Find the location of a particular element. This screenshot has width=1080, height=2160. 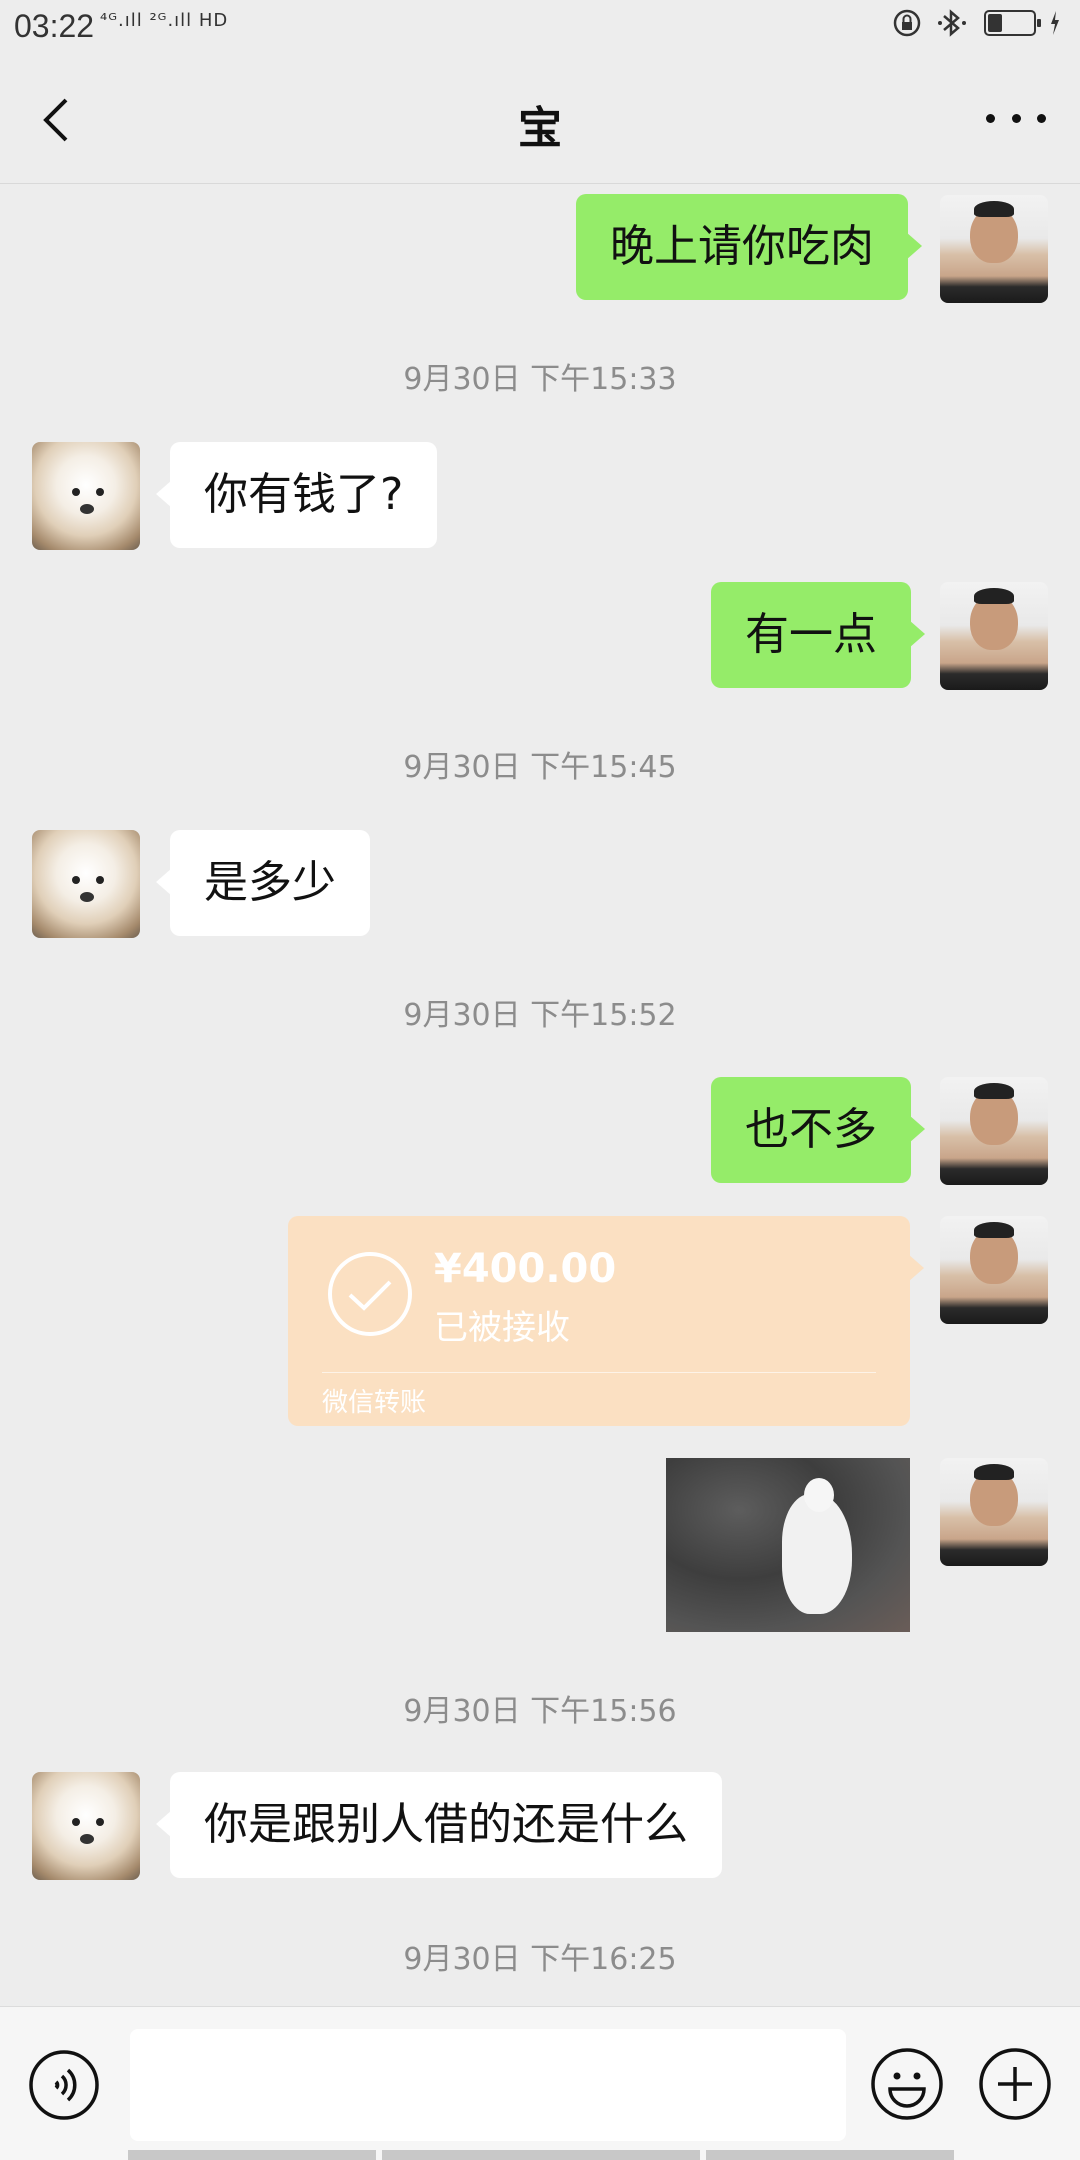

more-button is located at coordinates (1016, 118).